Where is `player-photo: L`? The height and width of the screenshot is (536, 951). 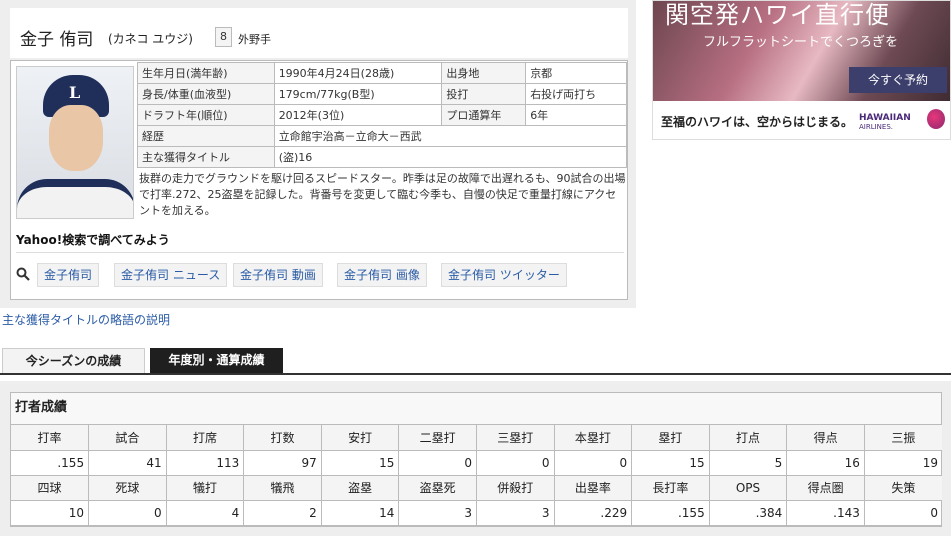 player-photo: L is located at coordinates (75, 142).